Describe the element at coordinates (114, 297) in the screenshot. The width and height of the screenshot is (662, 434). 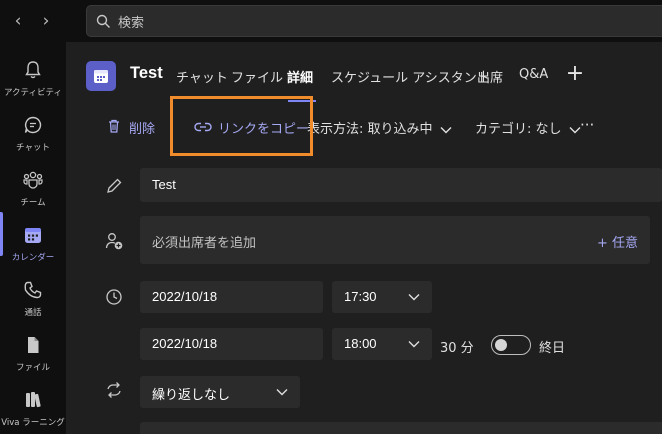
I see `clock-icon` at that location.